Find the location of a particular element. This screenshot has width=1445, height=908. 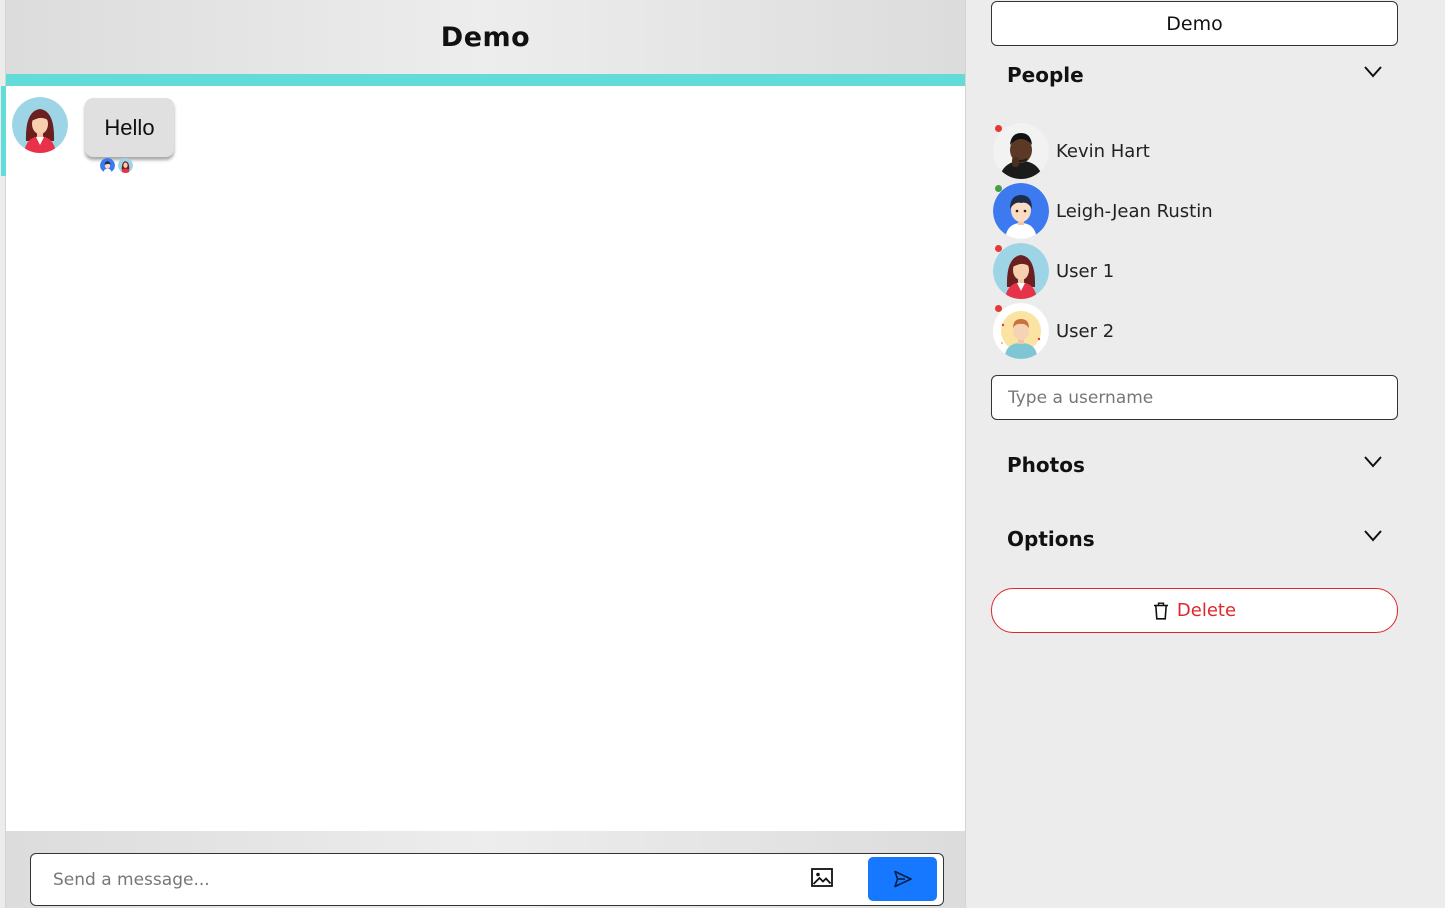

message-text: Hello is located at coordinates (129, 127).